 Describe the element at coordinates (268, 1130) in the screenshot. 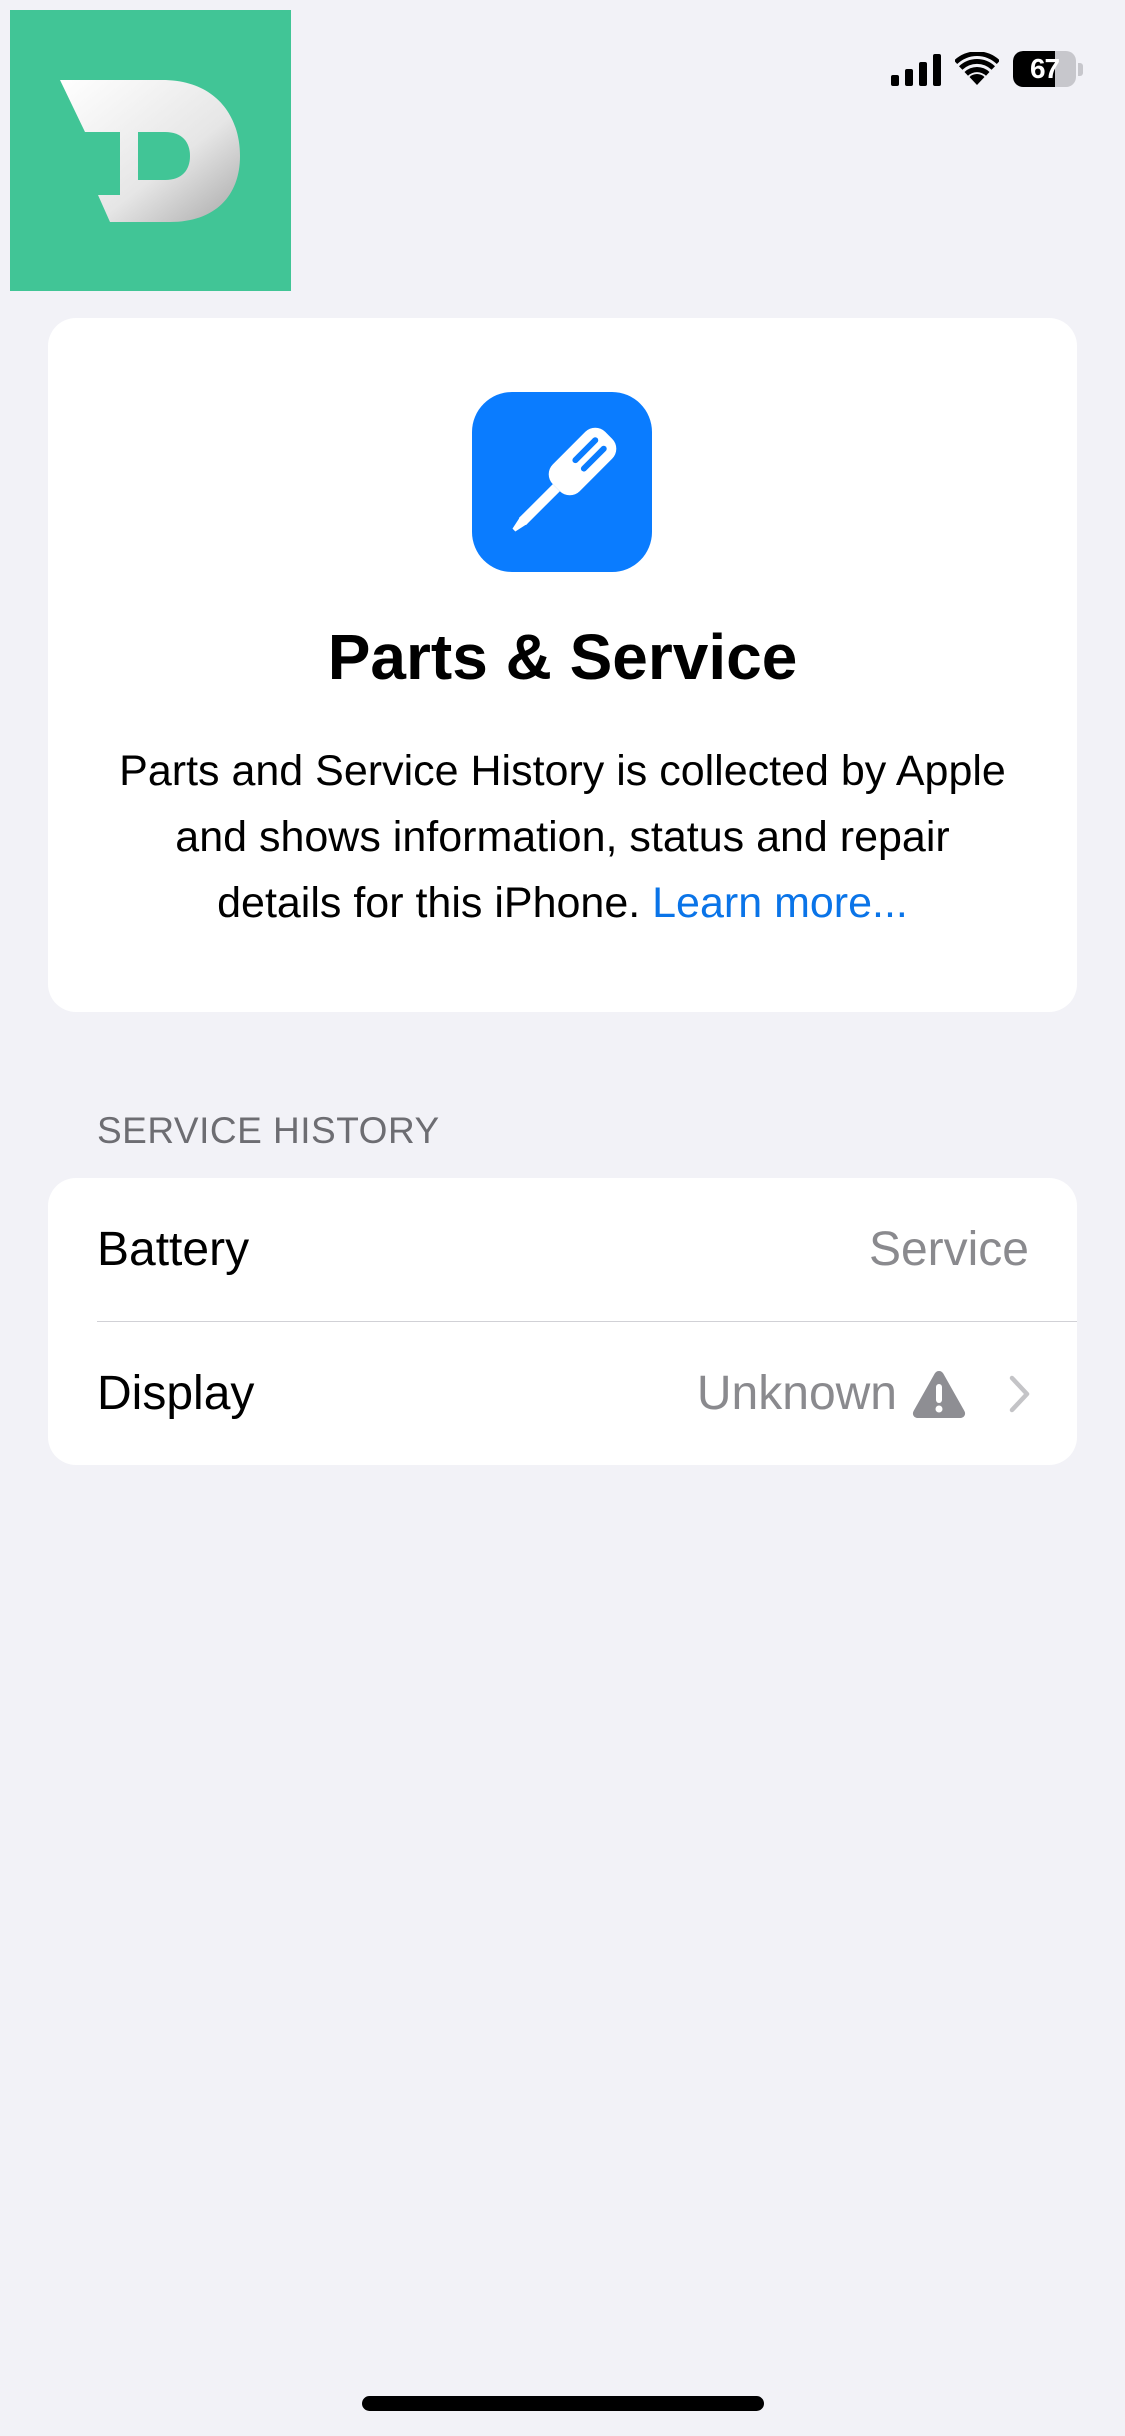

I see `section-header-service-history: SERVICE HISTORY` at that location.